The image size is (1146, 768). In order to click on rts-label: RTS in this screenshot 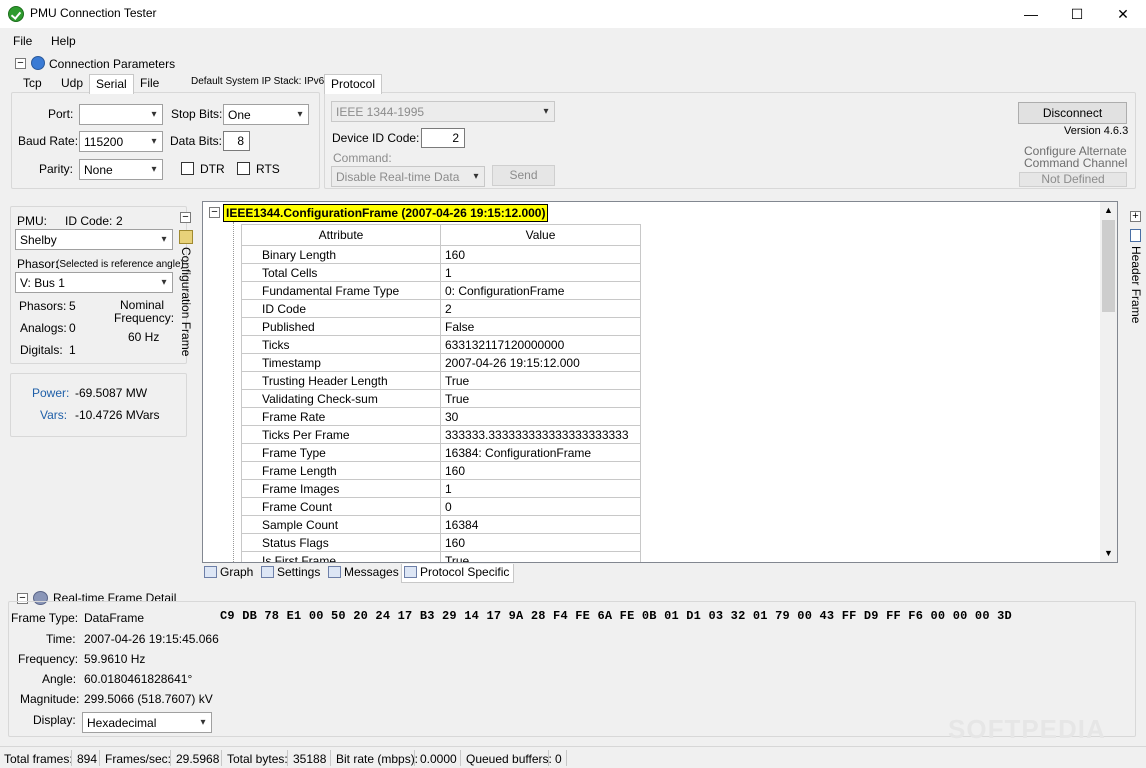, I will do `click(268, 169)`.